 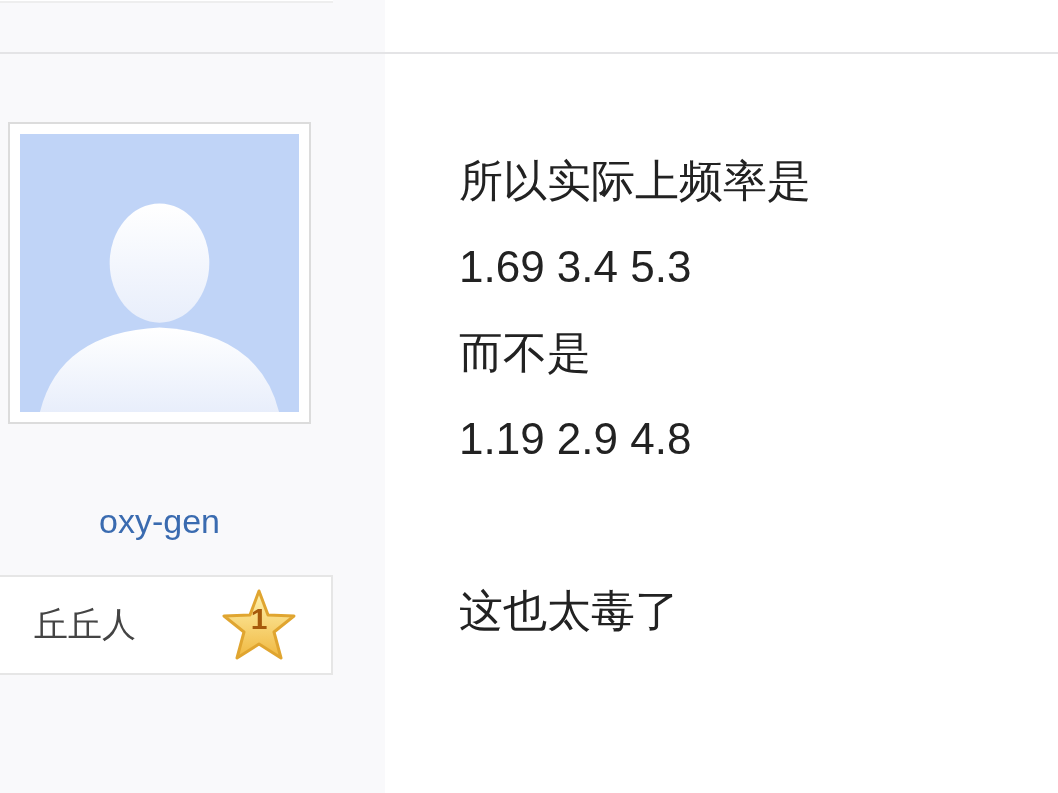 I want to click on star-icon, so click(x=259, y=625).